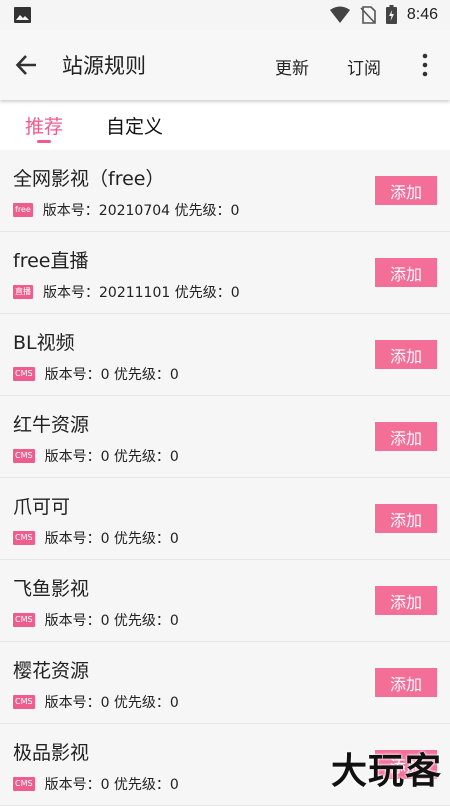  Describe the element at coordinates (225, 65) in the screenshot. I see `app-bar: 站源规则 更新 订阅` at that location.